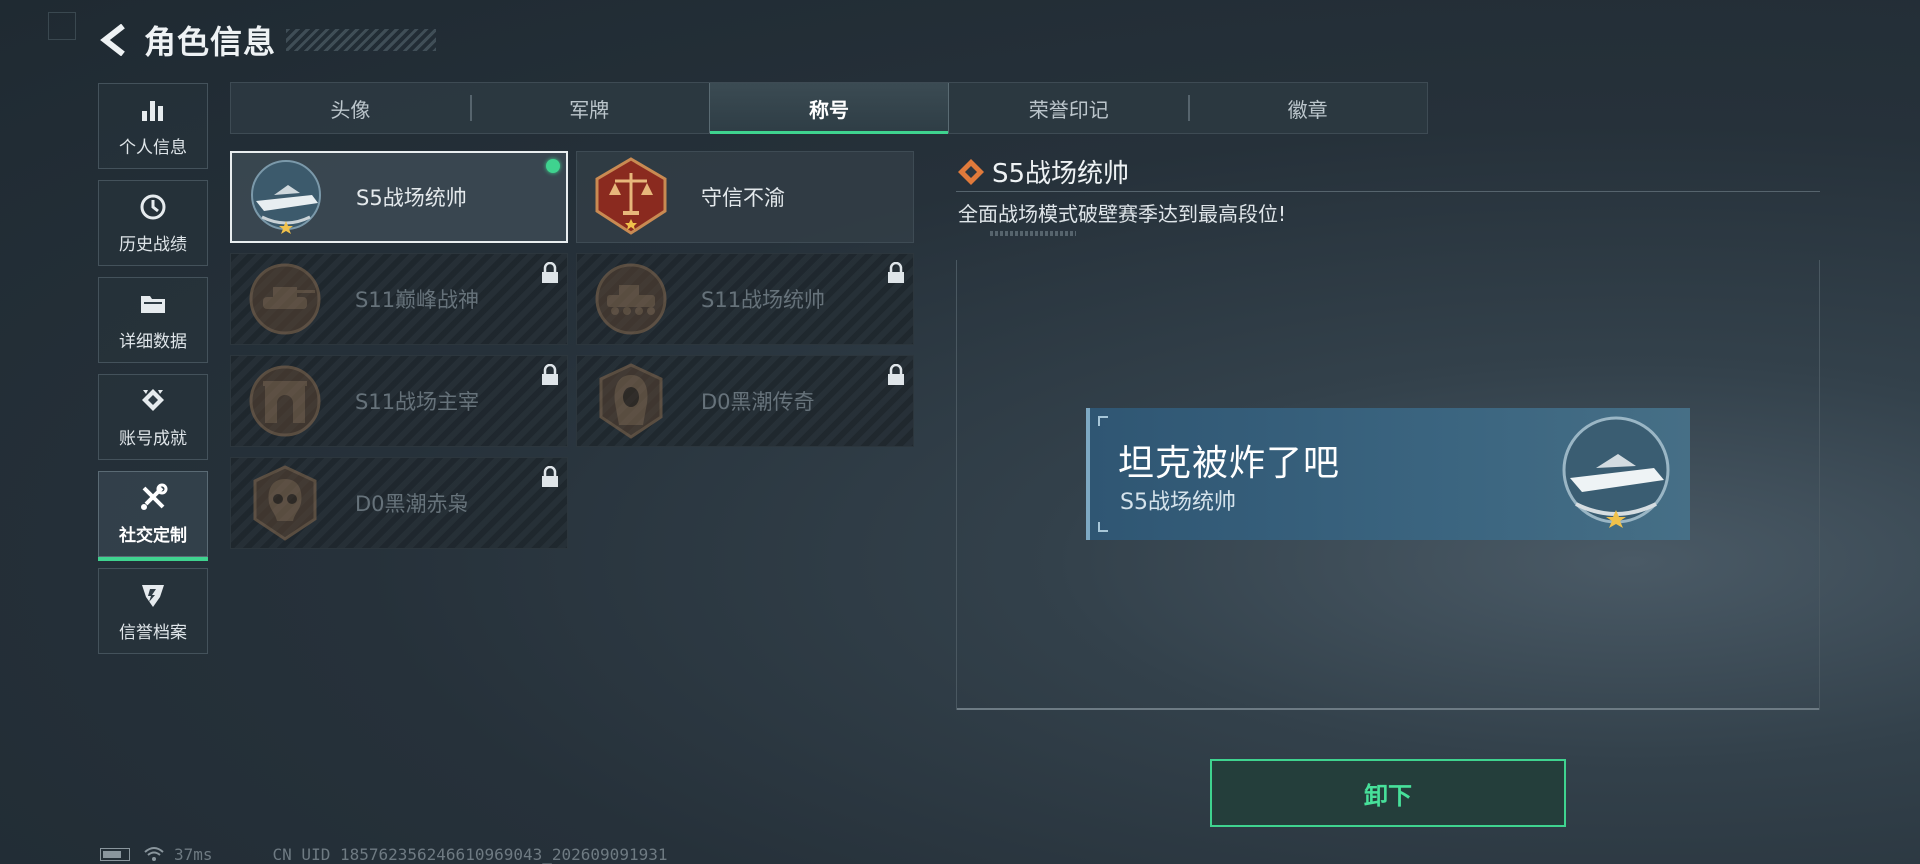  I want to click on back-button, so click(114, 40).